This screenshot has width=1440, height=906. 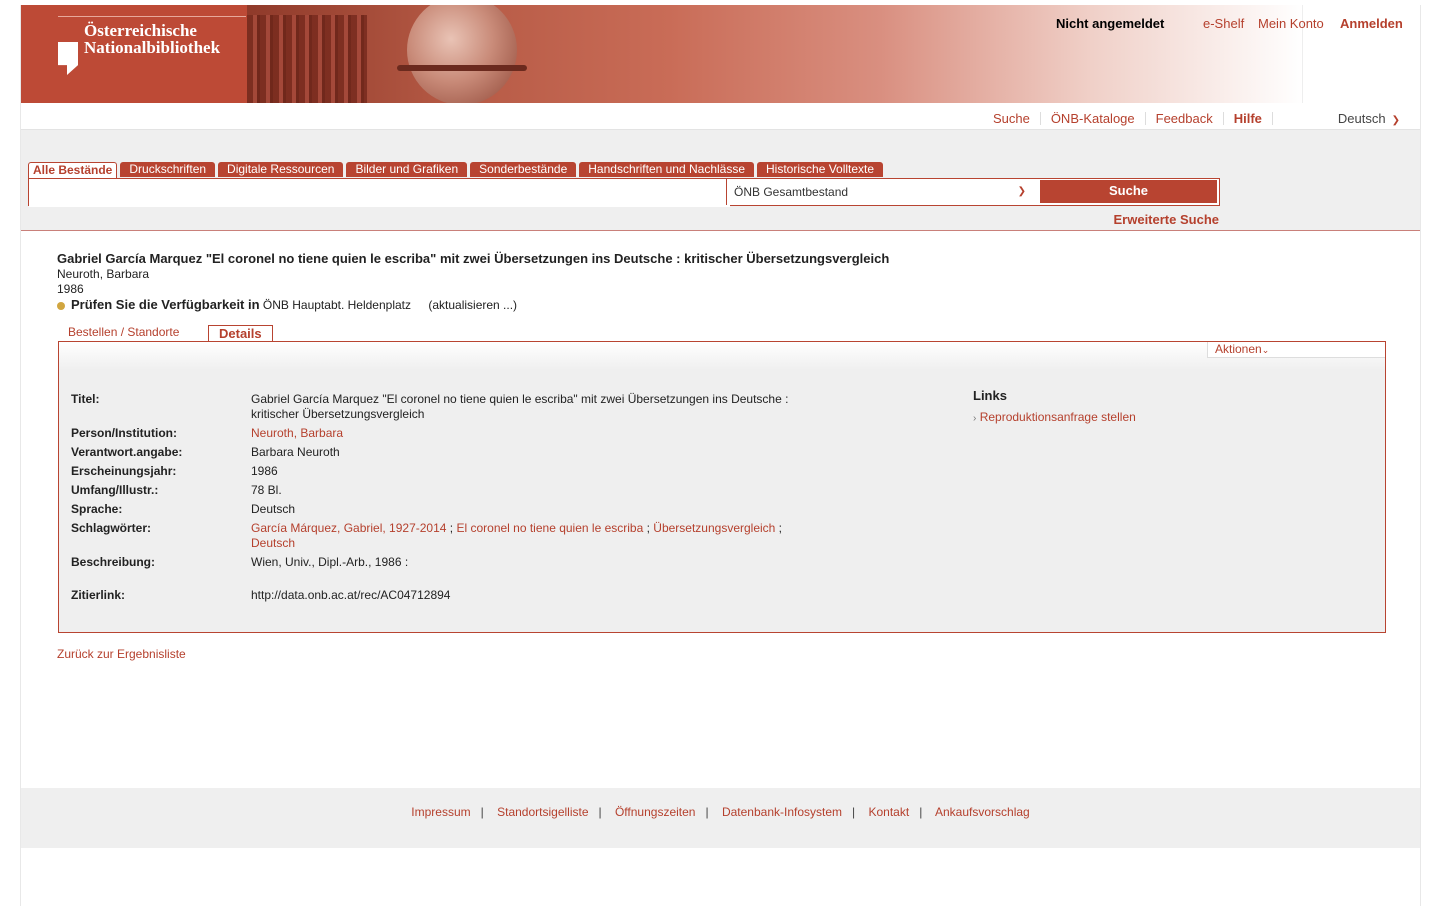 What do you see at coordinates (111, 528) in the screenshot?
I see `field-label: Schlagwörter:` at bounding box center [111, 528].